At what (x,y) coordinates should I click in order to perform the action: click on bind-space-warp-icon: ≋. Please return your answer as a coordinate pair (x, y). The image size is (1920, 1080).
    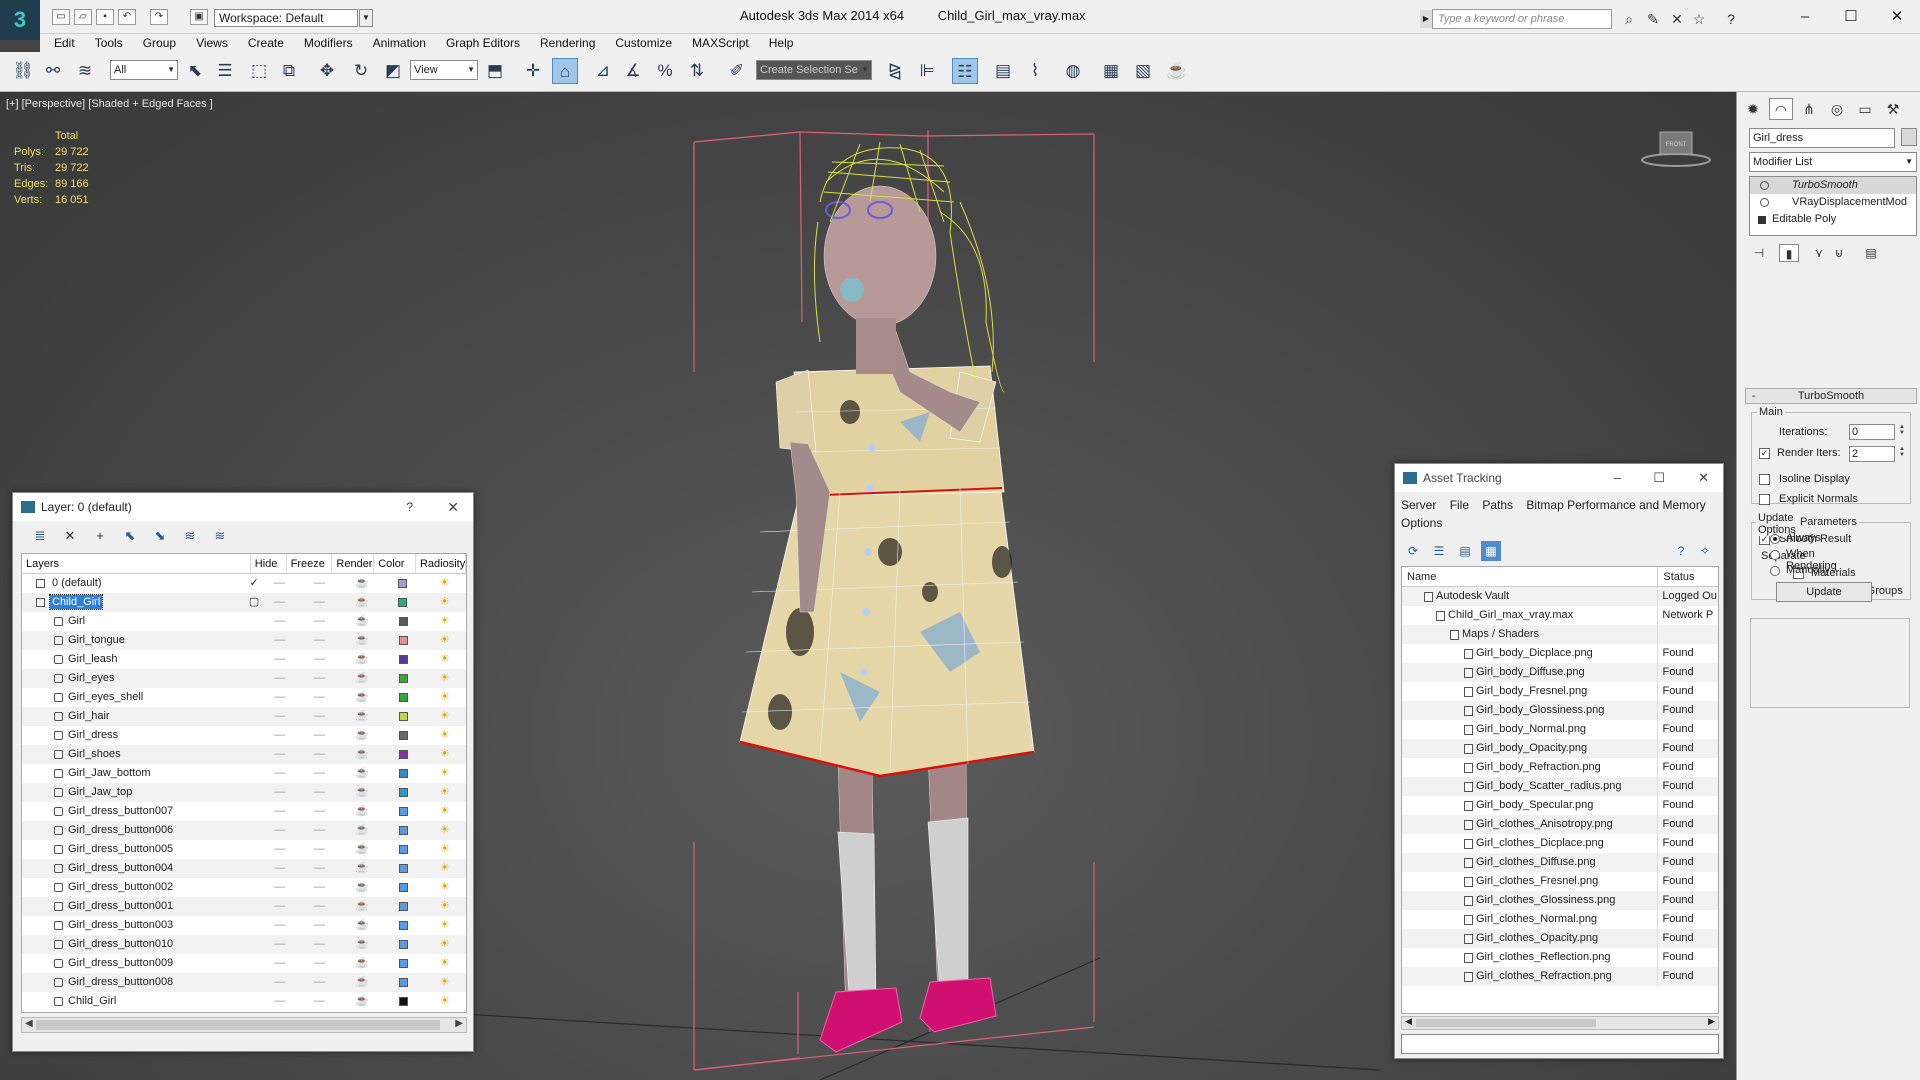
    Looking at the image, I should click on (85, 71).